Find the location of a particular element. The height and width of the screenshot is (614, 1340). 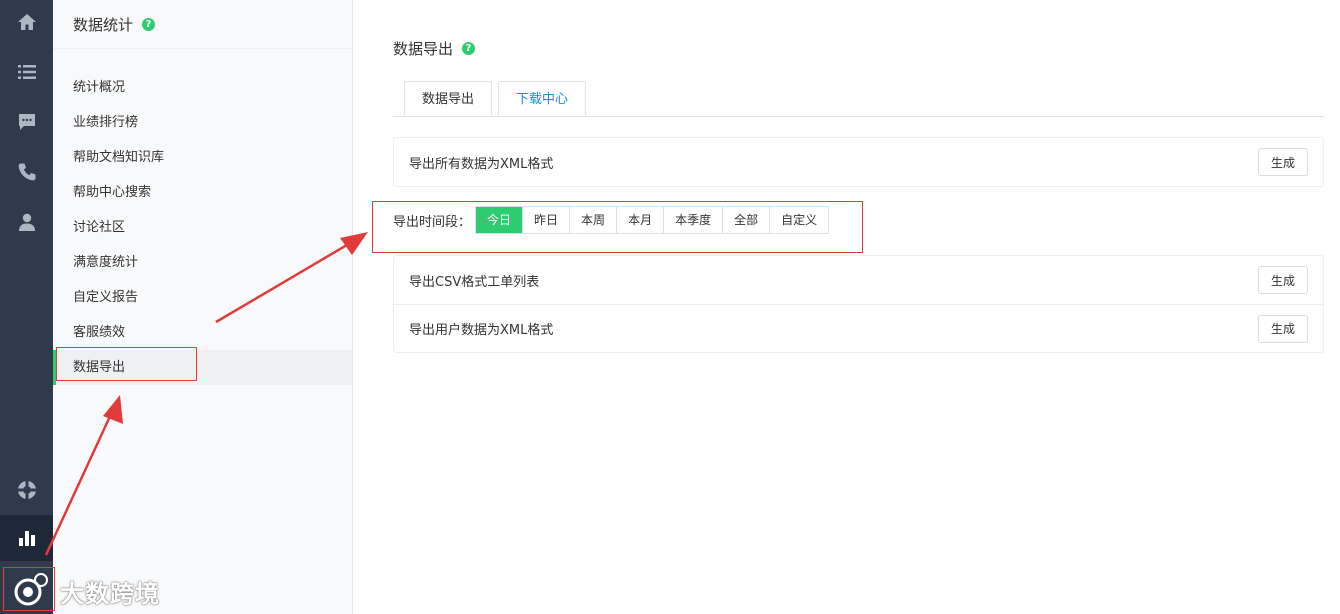

sidebar-item-custom-report: 自定义报告 is located at coordinates (202, 297).